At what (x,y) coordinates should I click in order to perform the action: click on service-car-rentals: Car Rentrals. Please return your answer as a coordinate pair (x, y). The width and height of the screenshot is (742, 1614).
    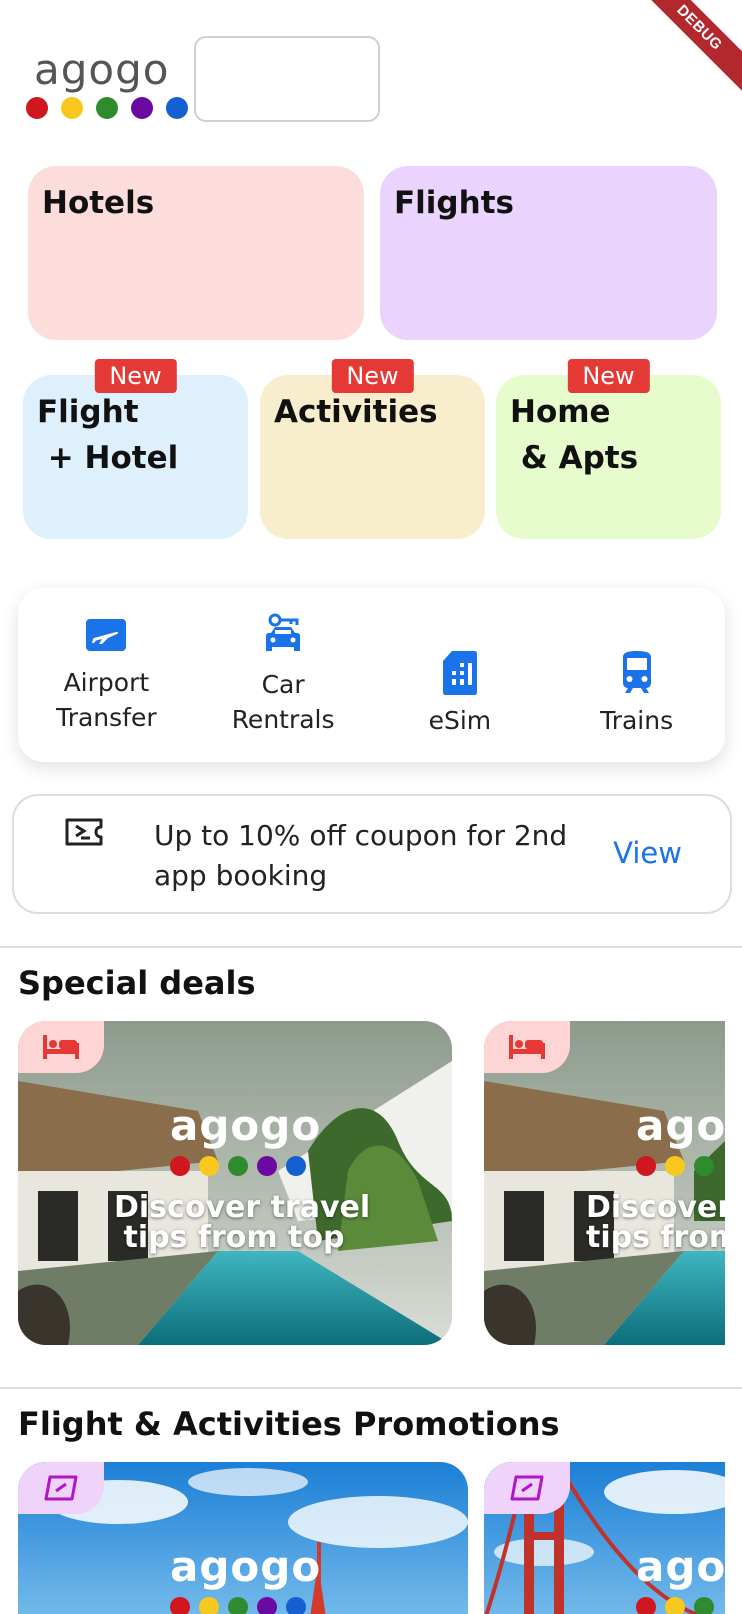
    Looking at the image, I should click on (283, 675).